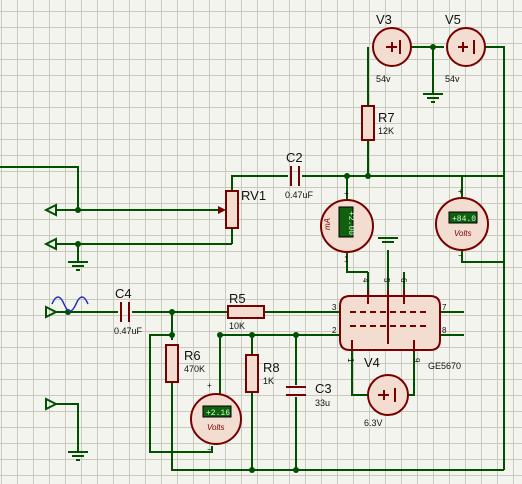 The height and width of the screenshot is (484, 522). I want to click on ammeter-plus: +, so click(346, 193).